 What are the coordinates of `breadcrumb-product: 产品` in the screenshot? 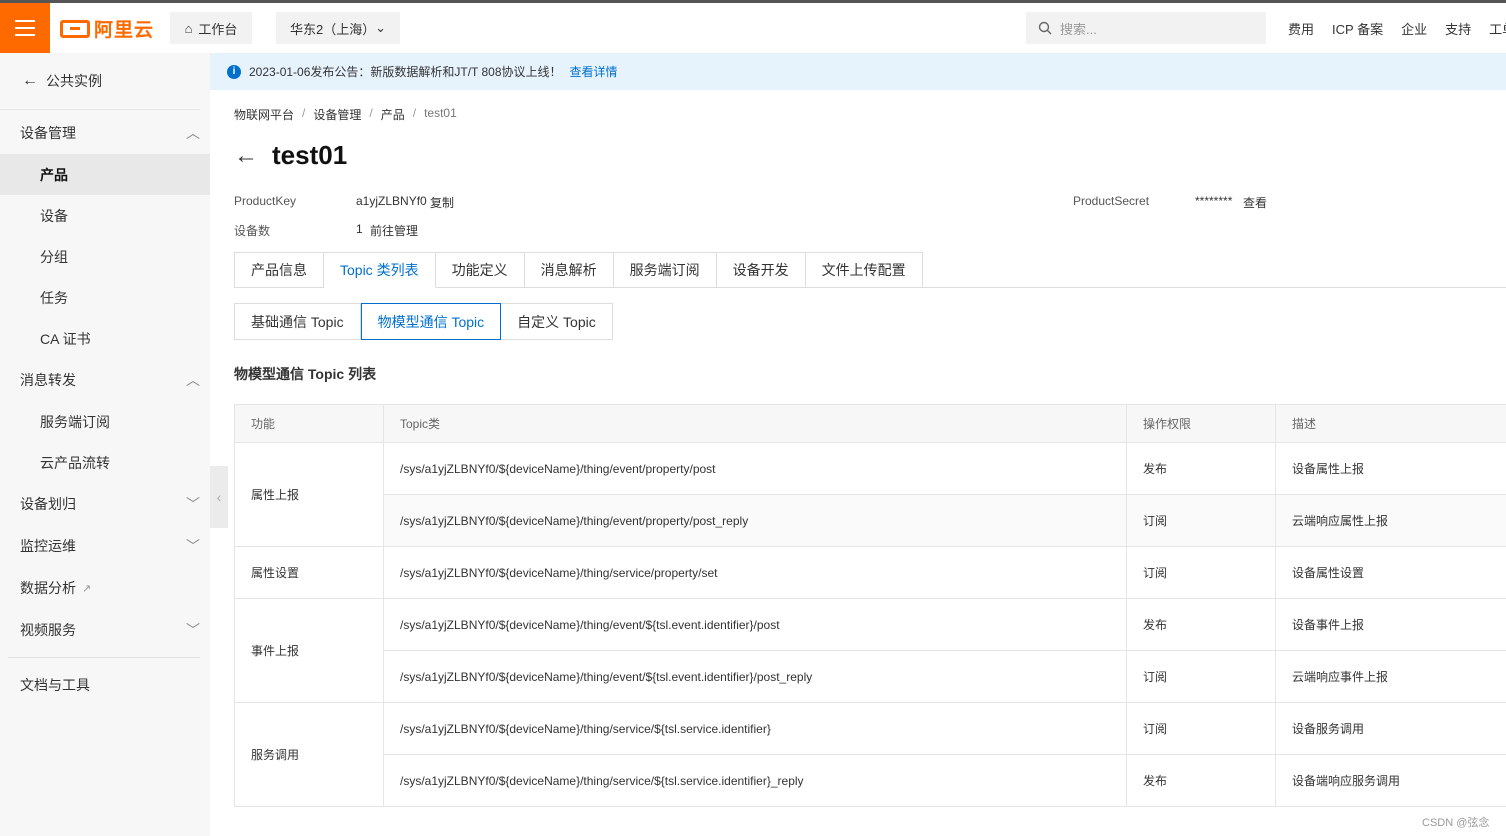 It's located at (393, 114).